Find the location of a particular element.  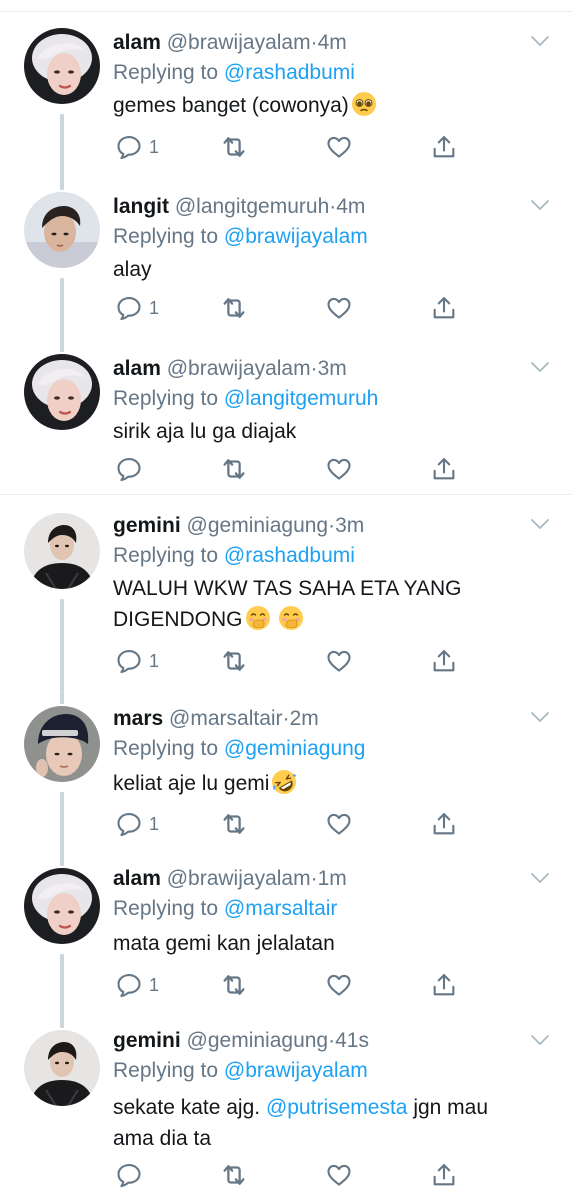

timestamp: 41s is located at coordinates (352, 1040).